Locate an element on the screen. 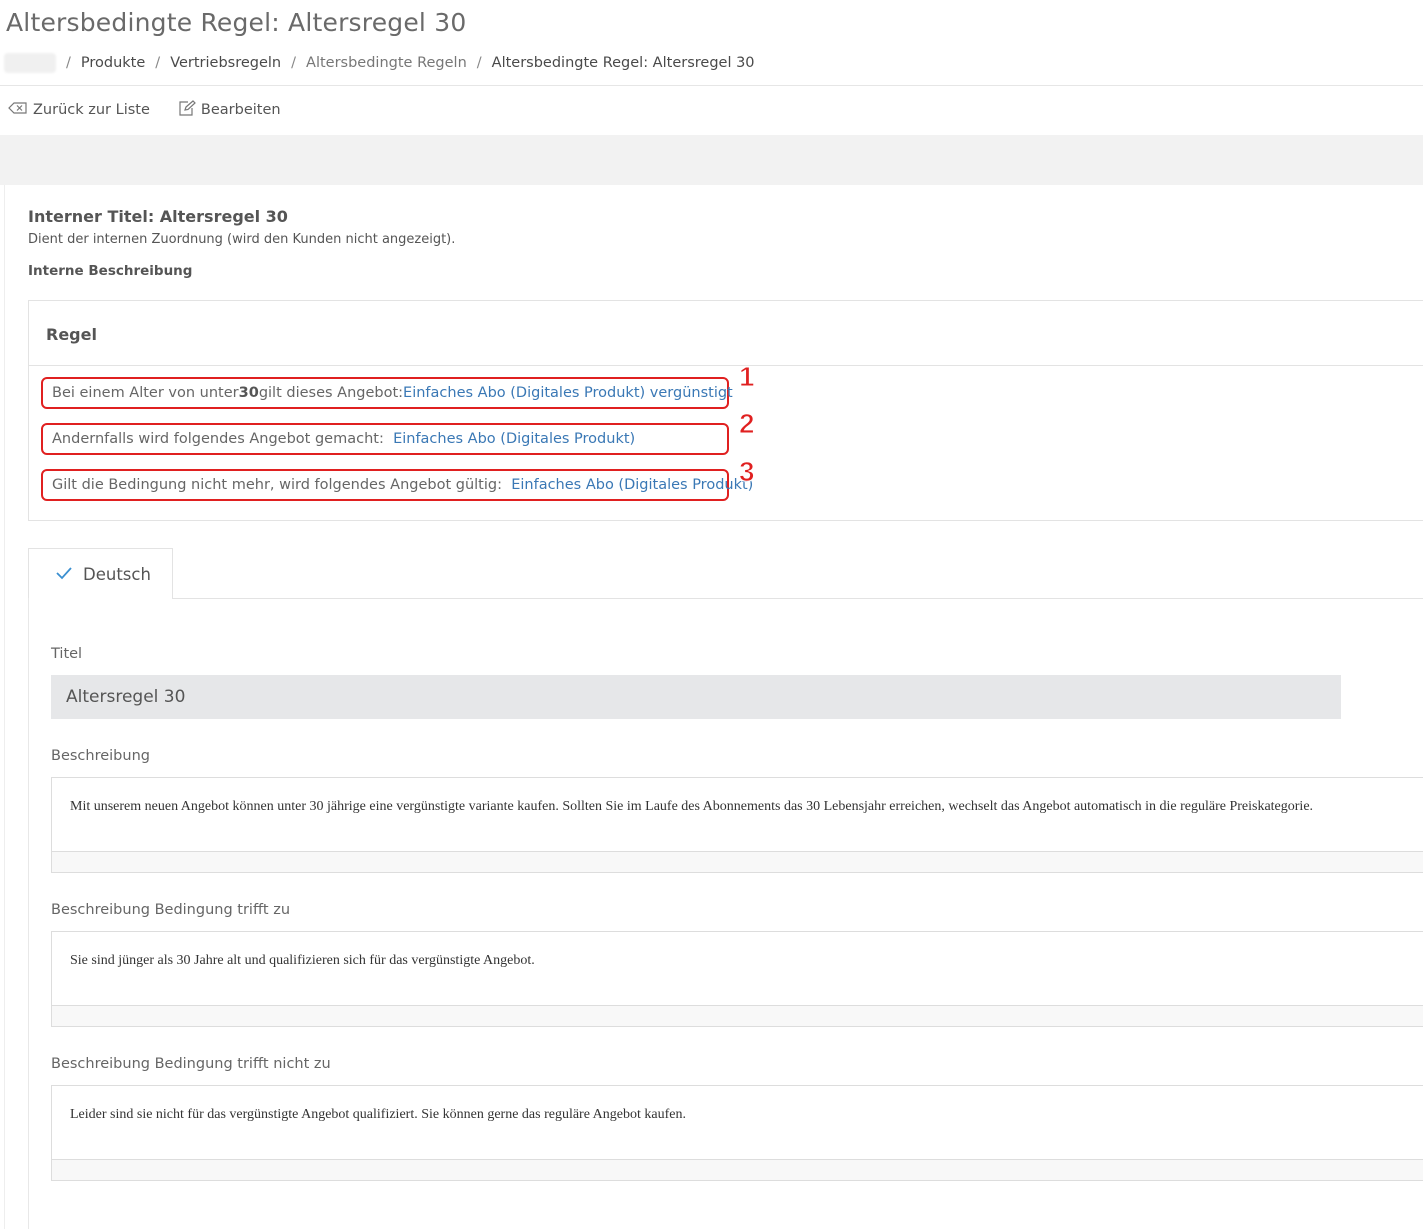  breadcrumb-home-blurred is located at coordinates (30, 63).